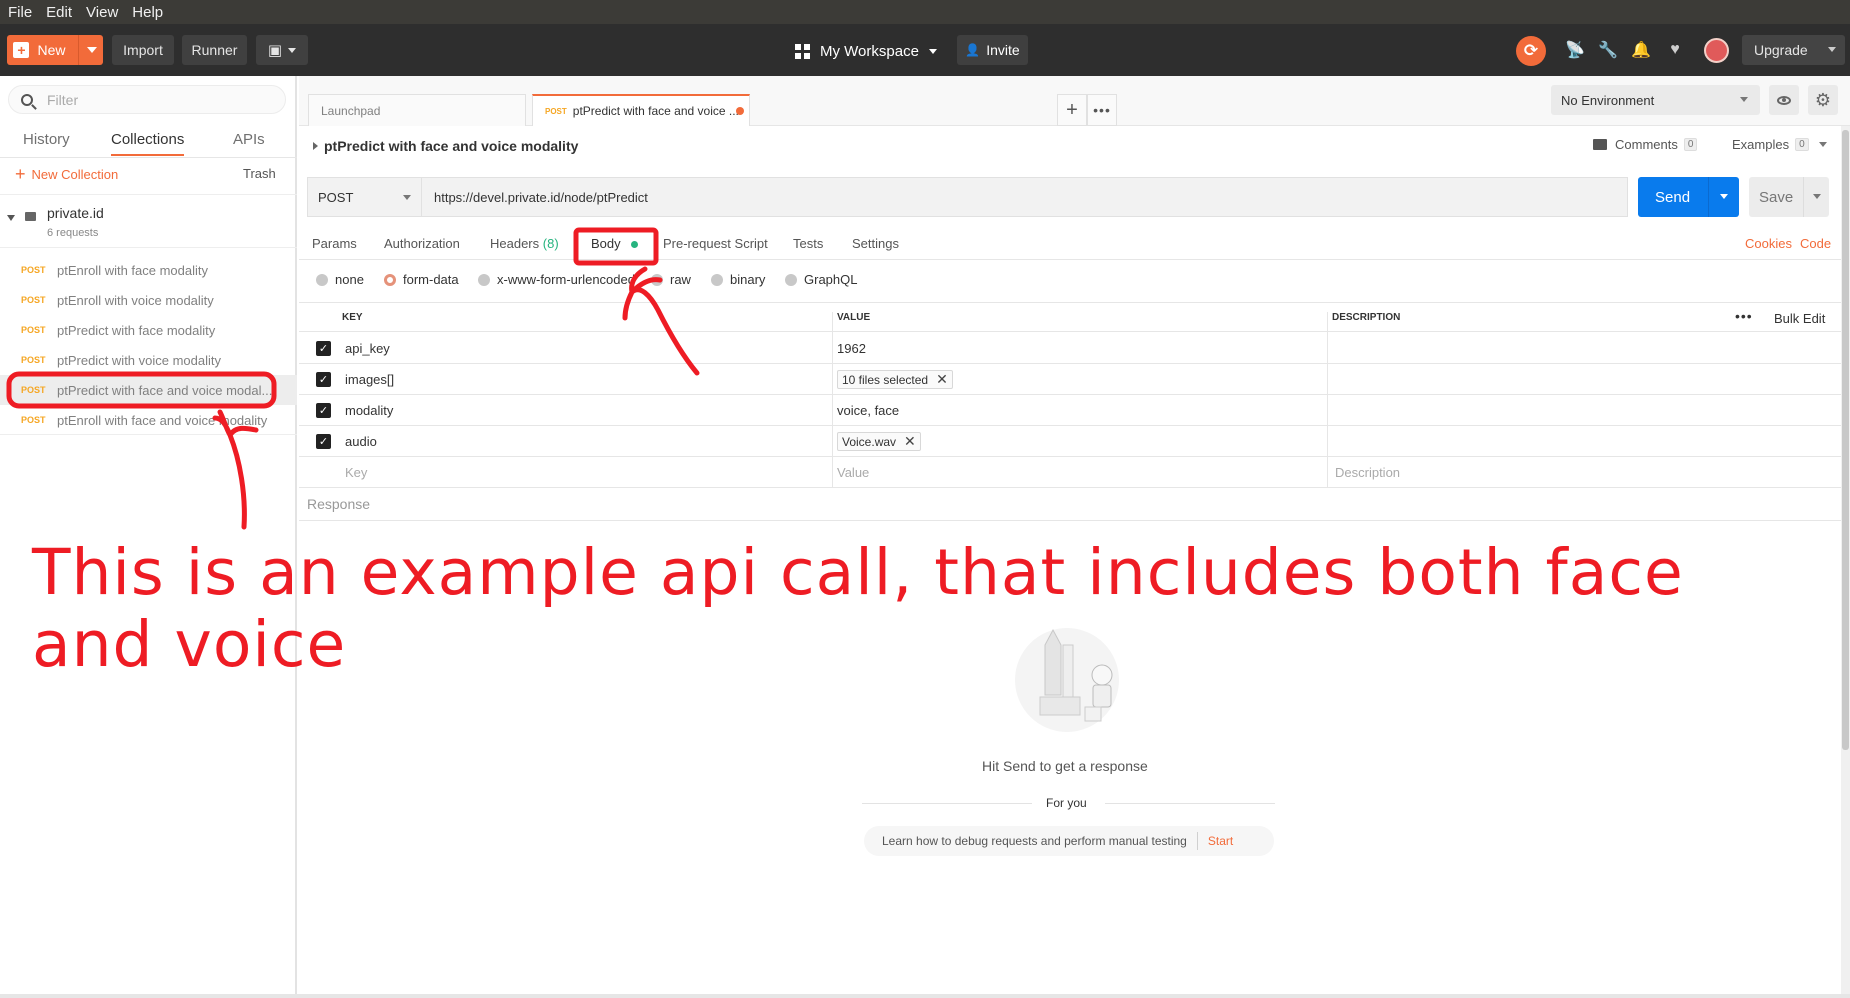  What do you see at coordinates (148, 221) in the screenshot?
I see `collection-row: private.id 6 requests` at bounding box center [148, 221].